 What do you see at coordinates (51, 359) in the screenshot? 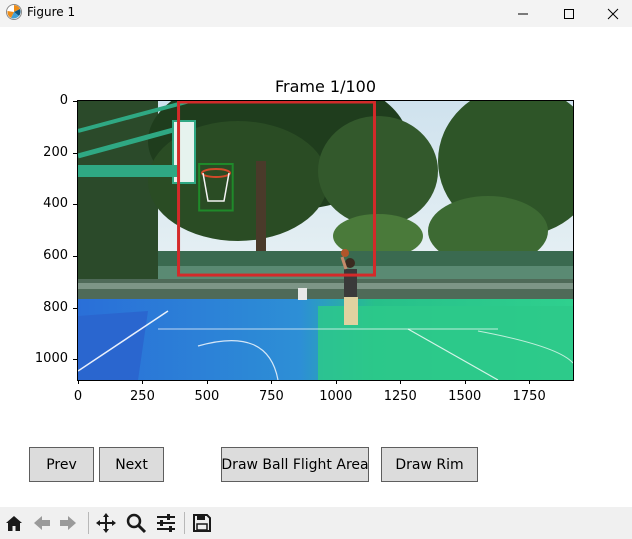
I see `y-tick-label: 1000` at bounding box center [51, 359].